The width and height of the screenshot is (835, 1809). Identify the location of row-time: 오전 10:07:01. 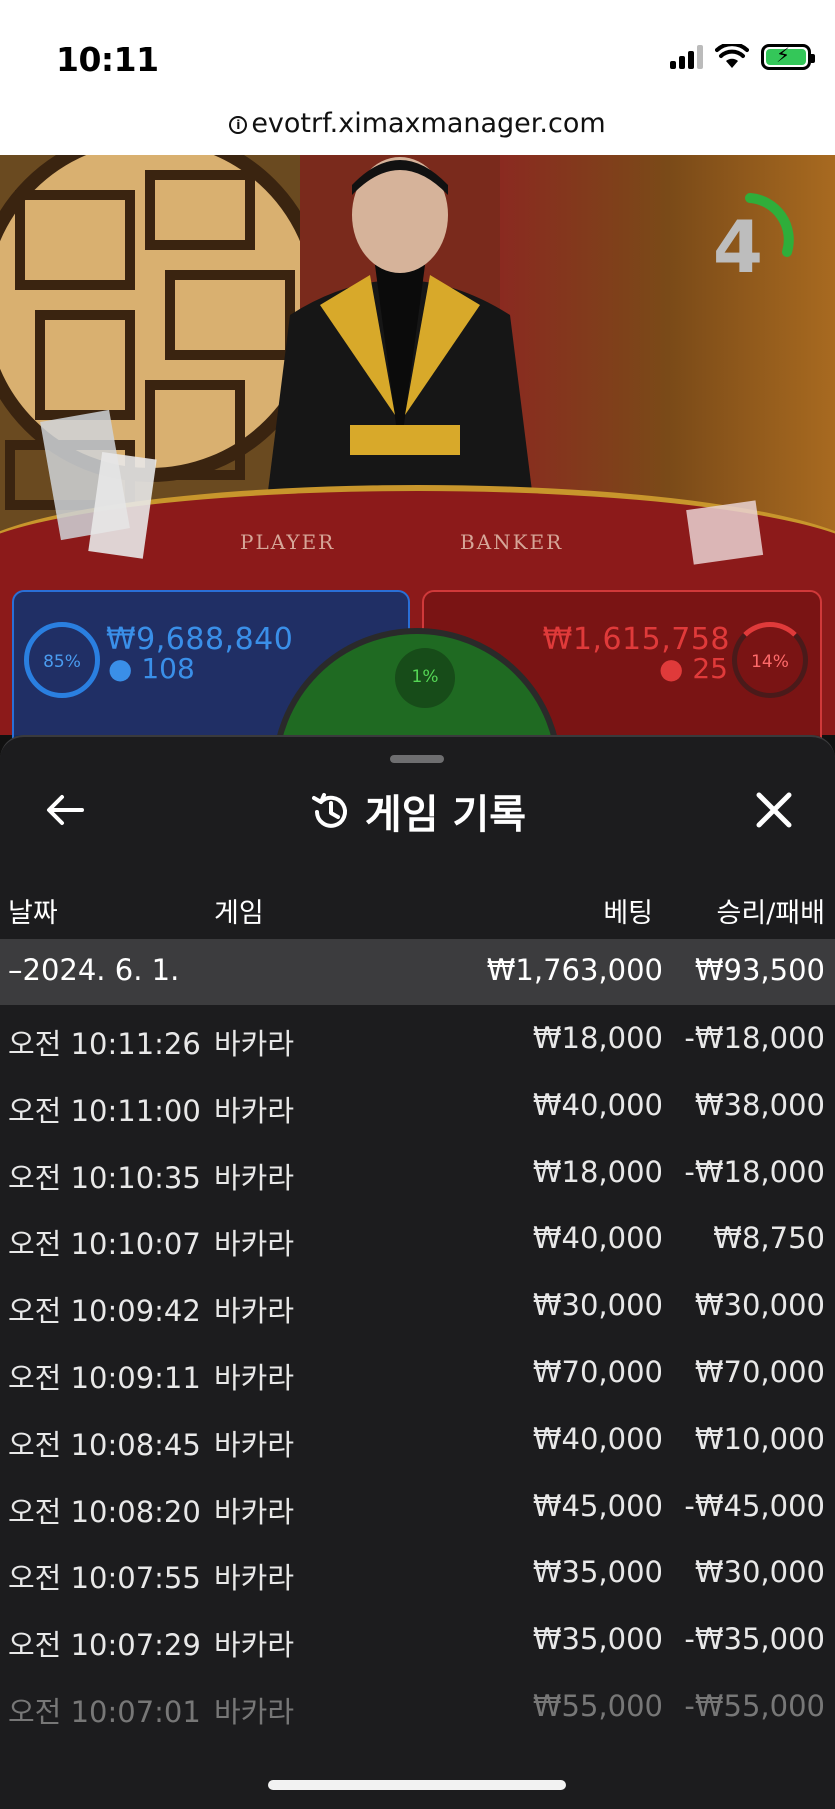
(104, 1711).